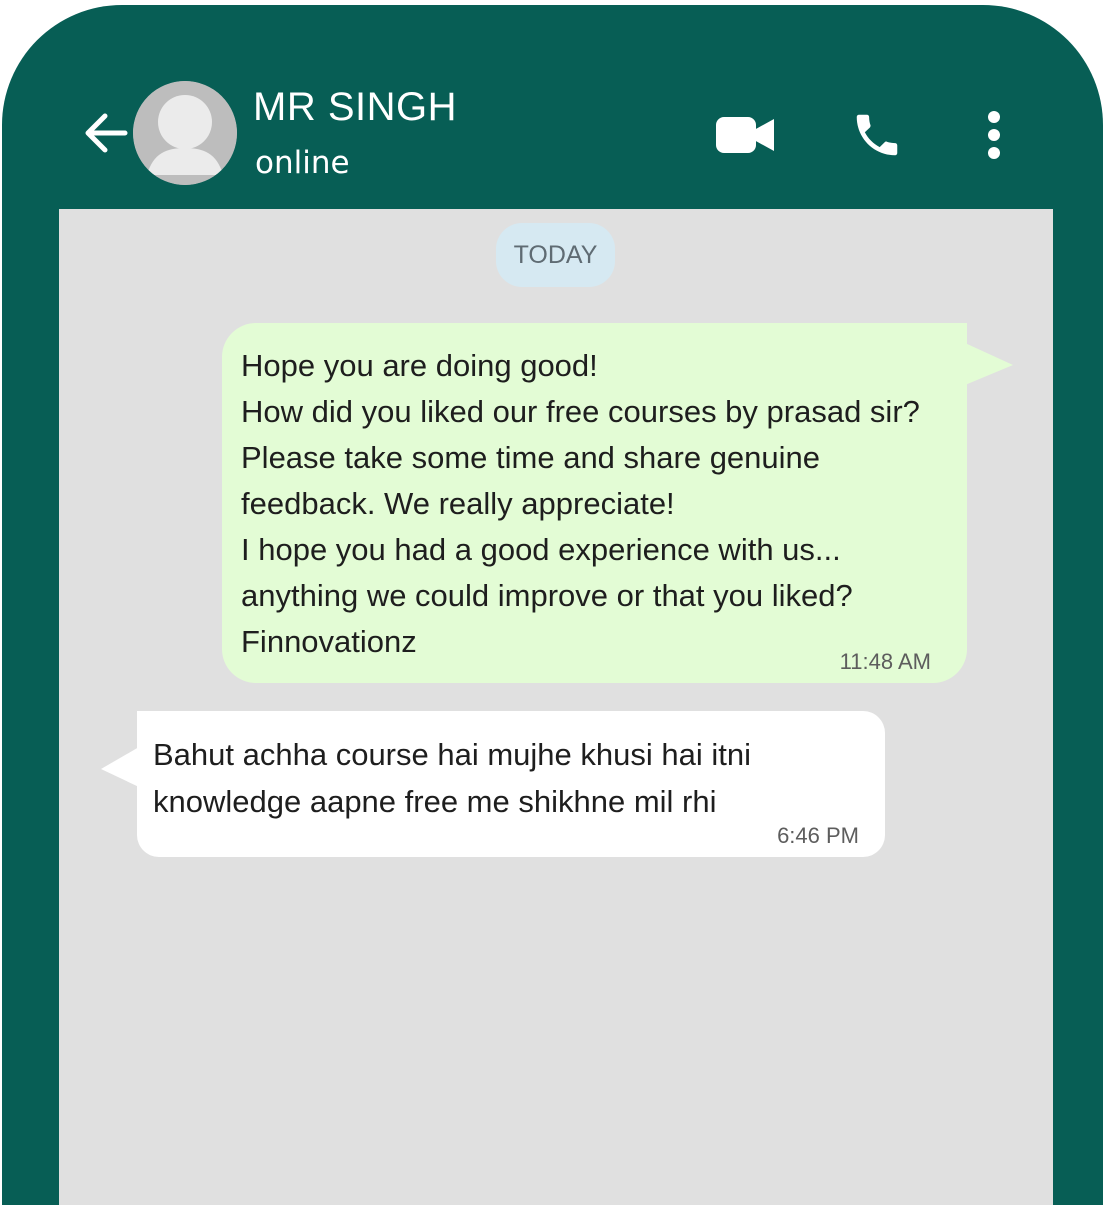  I want to click on avatar, so click(185, 133).